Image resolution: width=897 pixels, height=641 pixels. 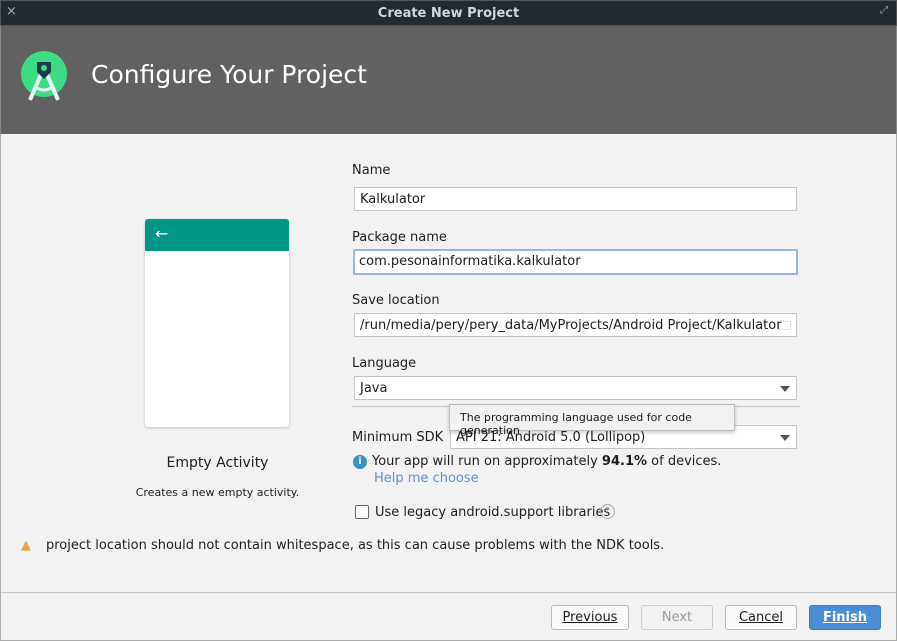 I want to click on cancel-button: Cancel, so click(x=761, y=617).